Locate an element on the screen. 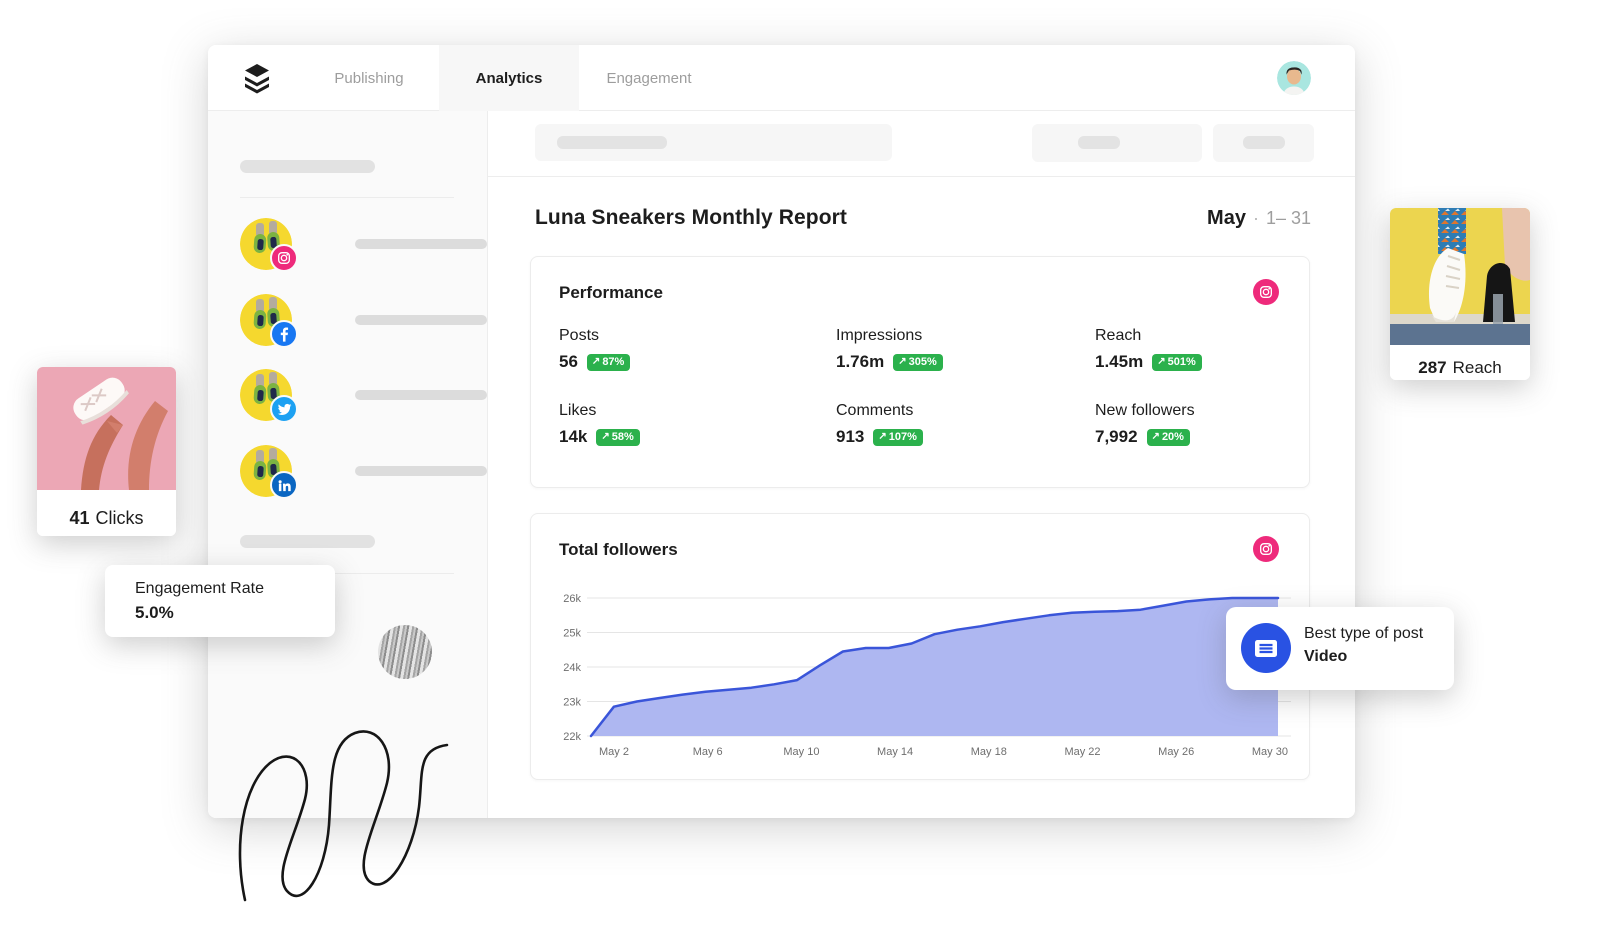 This screenshot has height=939, width=1600. stat-label: Comments is located at coordinates (875, 410).